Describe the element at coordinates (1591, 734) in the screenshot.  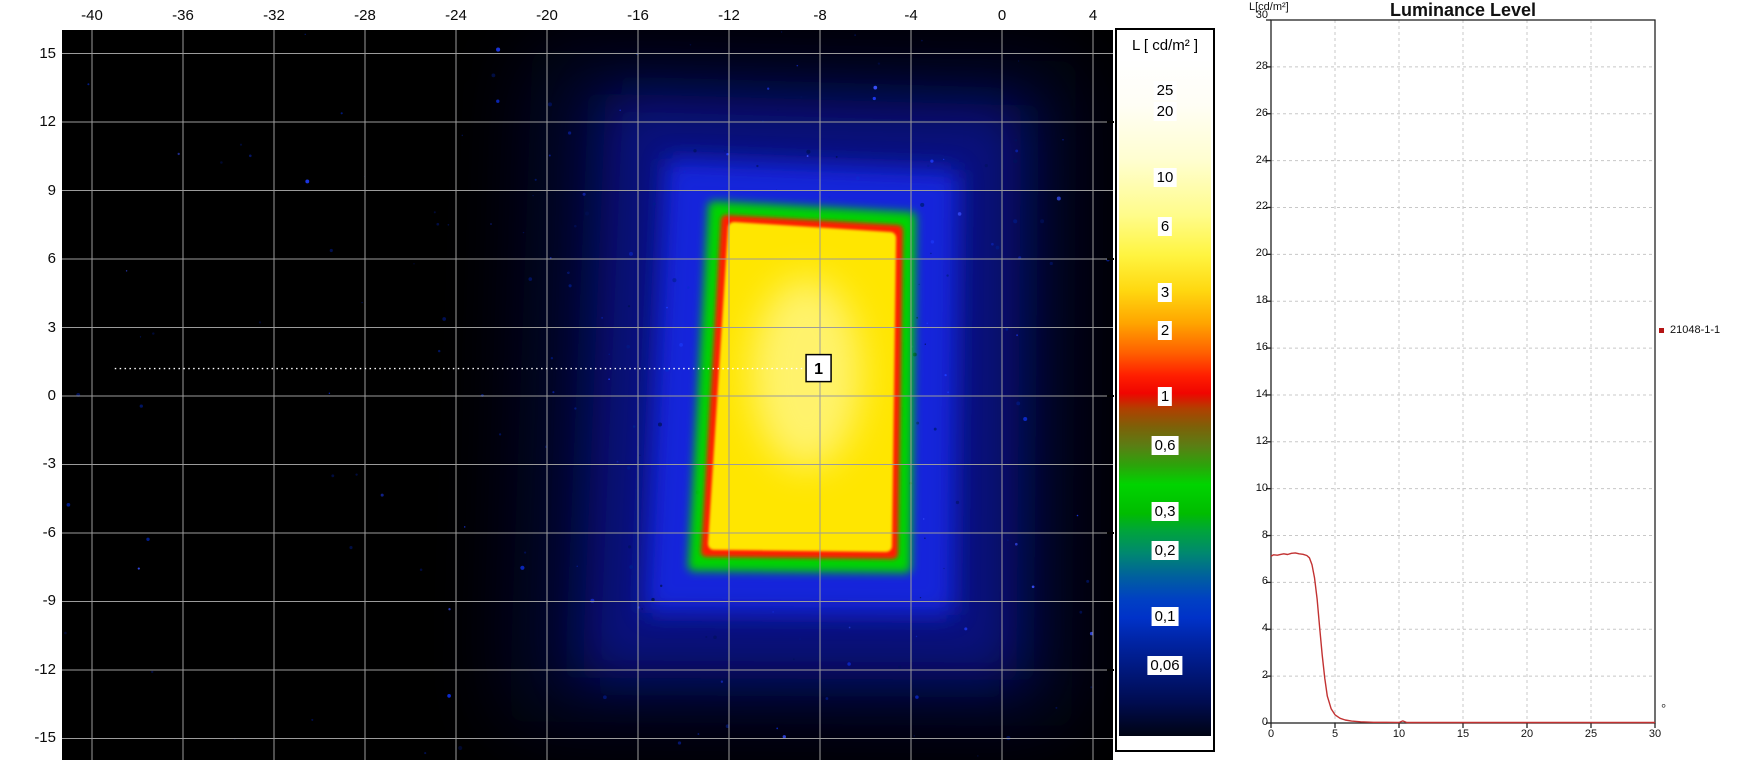
I see `chart-x-tick-label: 25` at that location.